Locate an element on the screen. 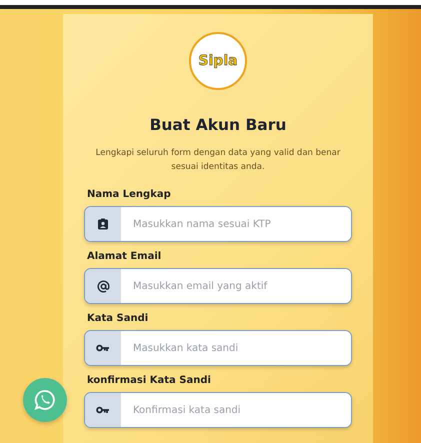  contact-card-icon is located at coordinates (103, 224).